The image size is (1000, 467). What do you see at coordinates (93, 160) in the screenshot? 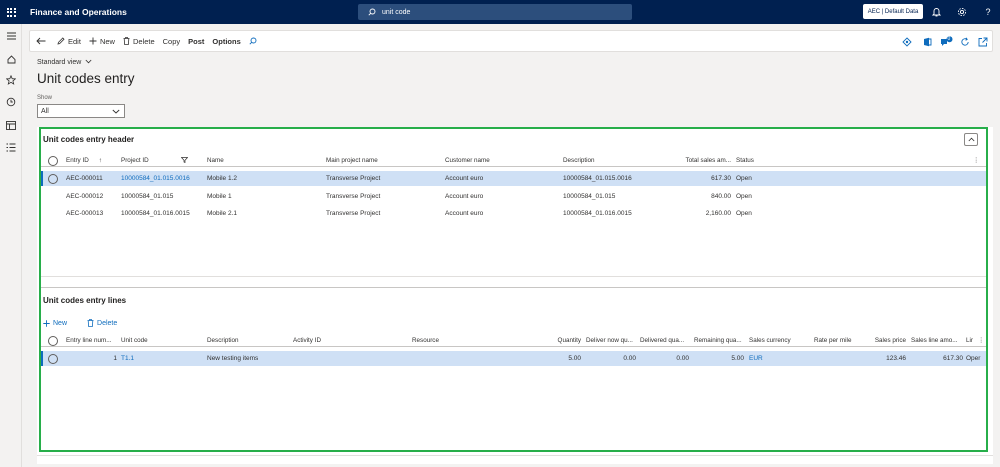
I see `col-entry-id: Entry ID ↑` at bounding box center [93, 160].